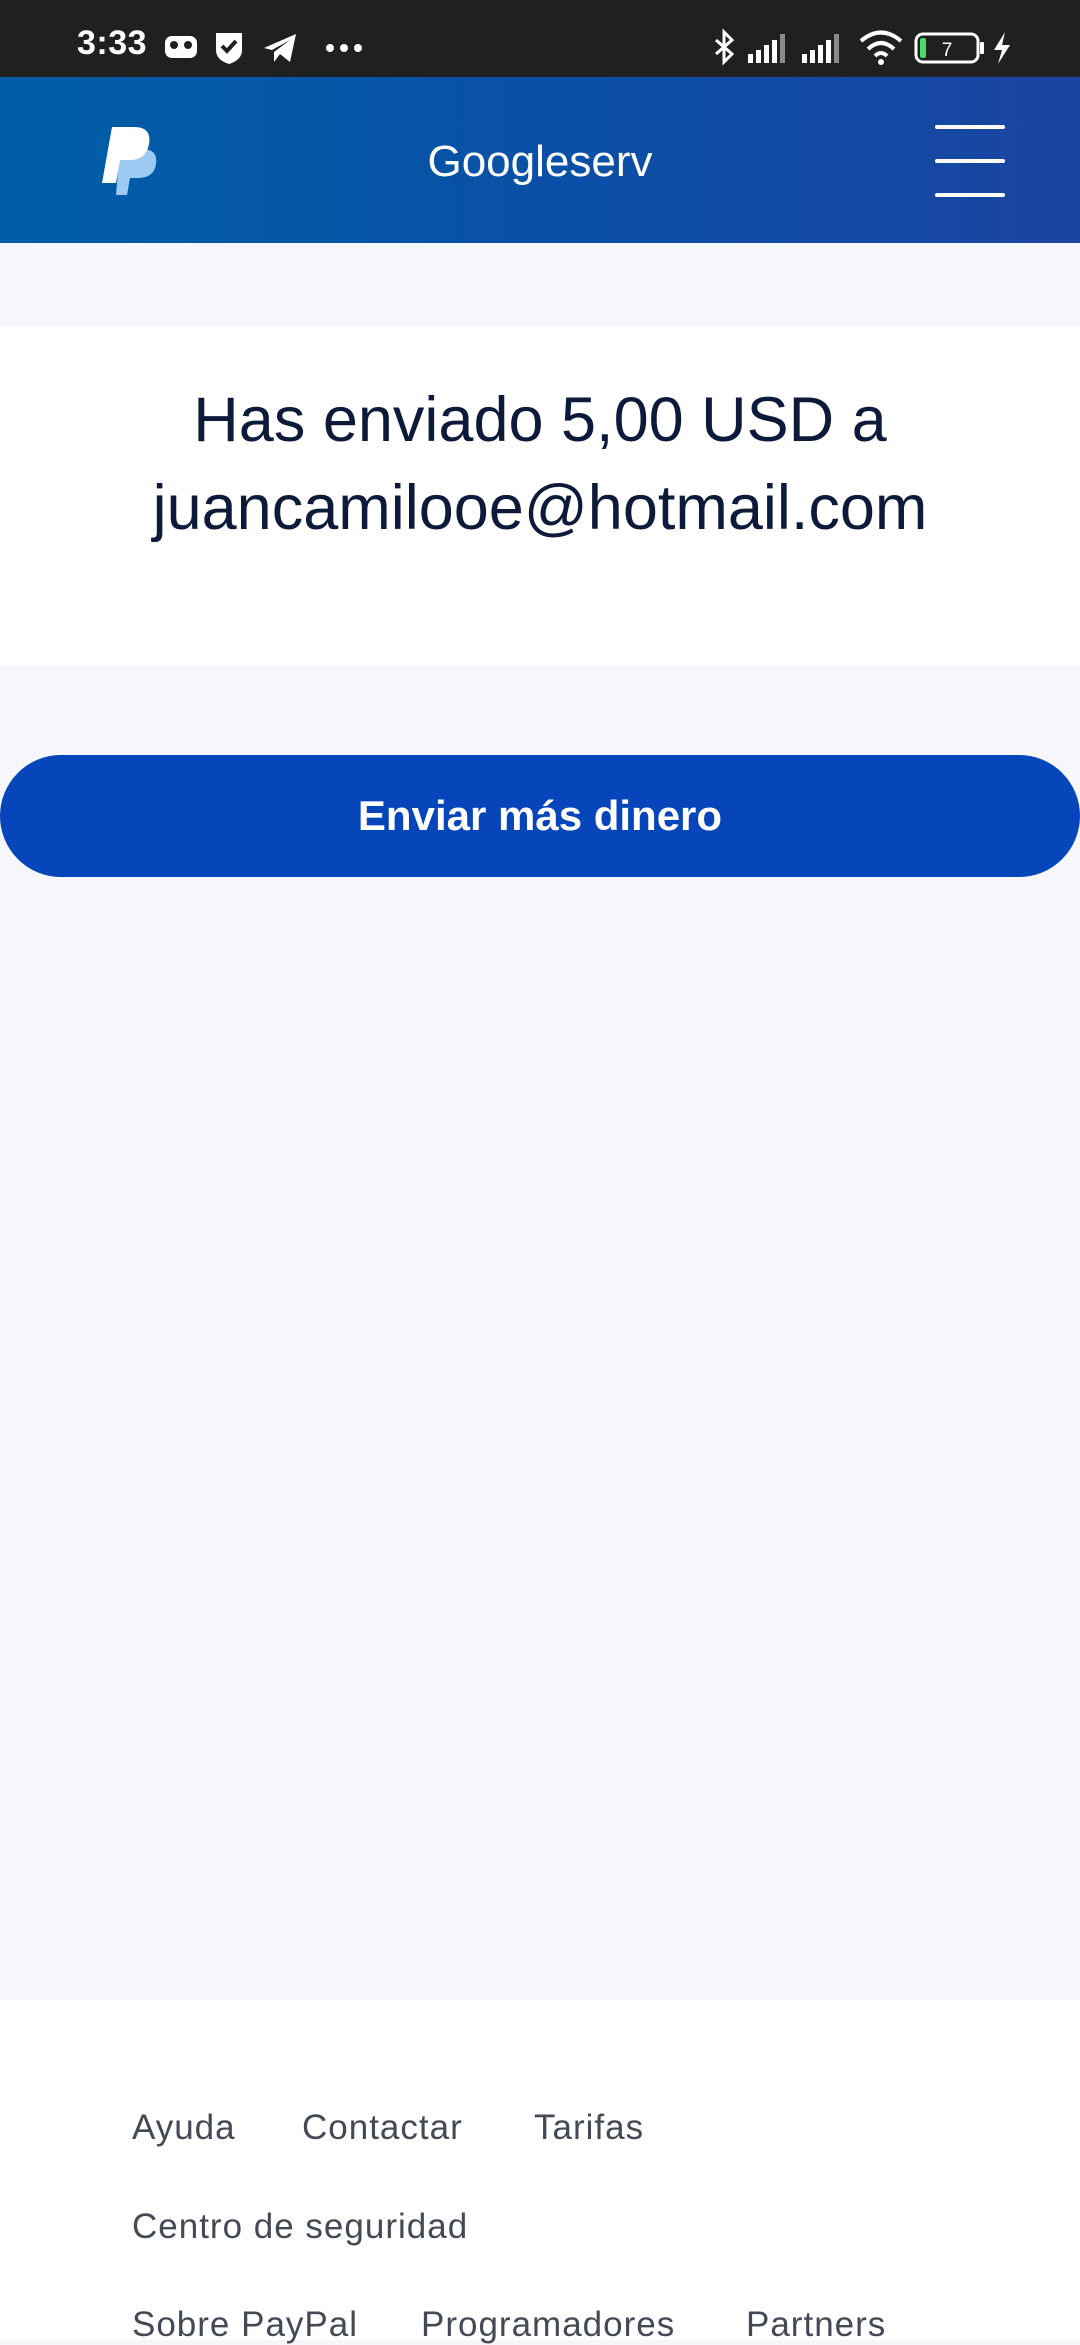  What do you see at coordinates (881, 47) in the screenshot?
I see `wifi-icon` at bounding box center [881, 47].